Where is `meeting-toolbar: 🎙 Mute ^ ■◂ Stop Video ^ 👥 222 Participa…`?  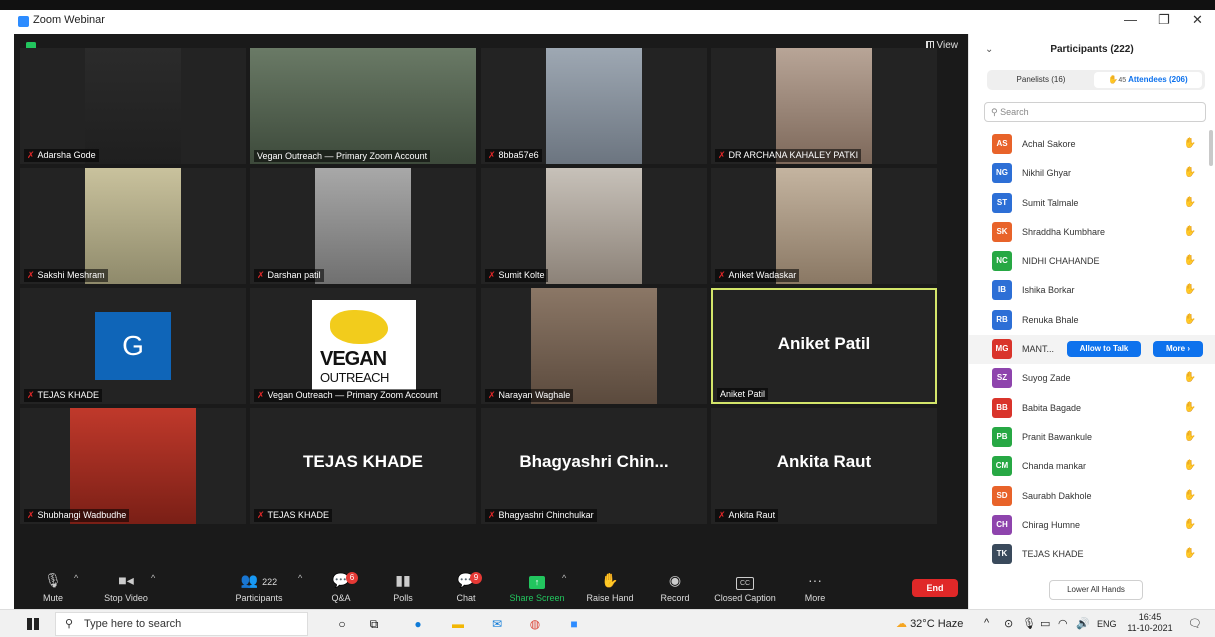 meeting-toolbar: 🎙 Mute ^ ■◂ Stop Video ^ 👥 222 Participa… is located at coordinates (491, 589).